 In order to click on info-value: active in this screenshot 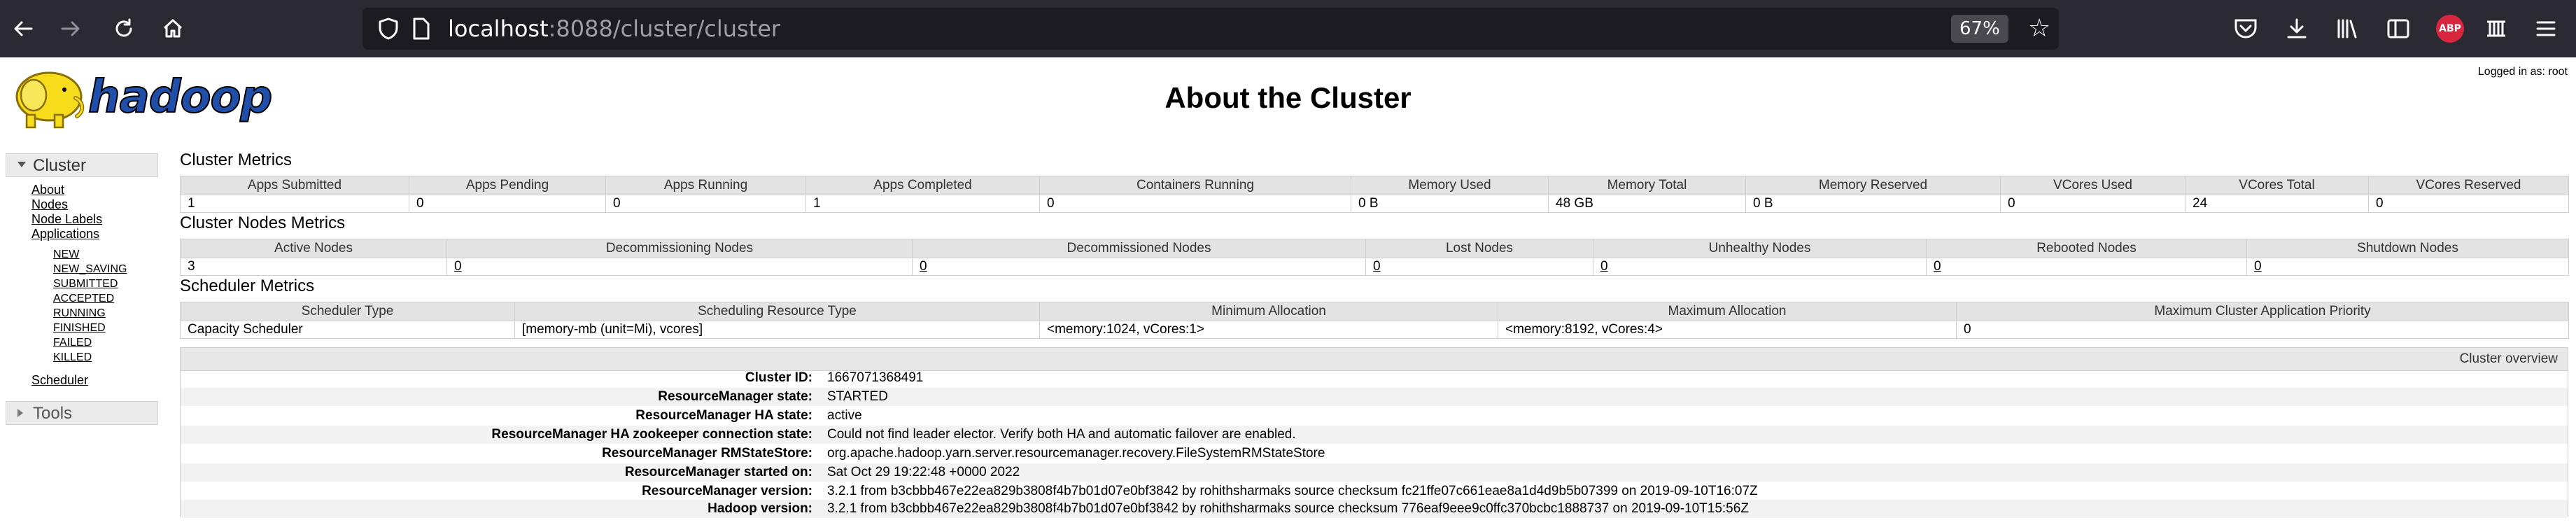, I will do `click(844, 415)`.